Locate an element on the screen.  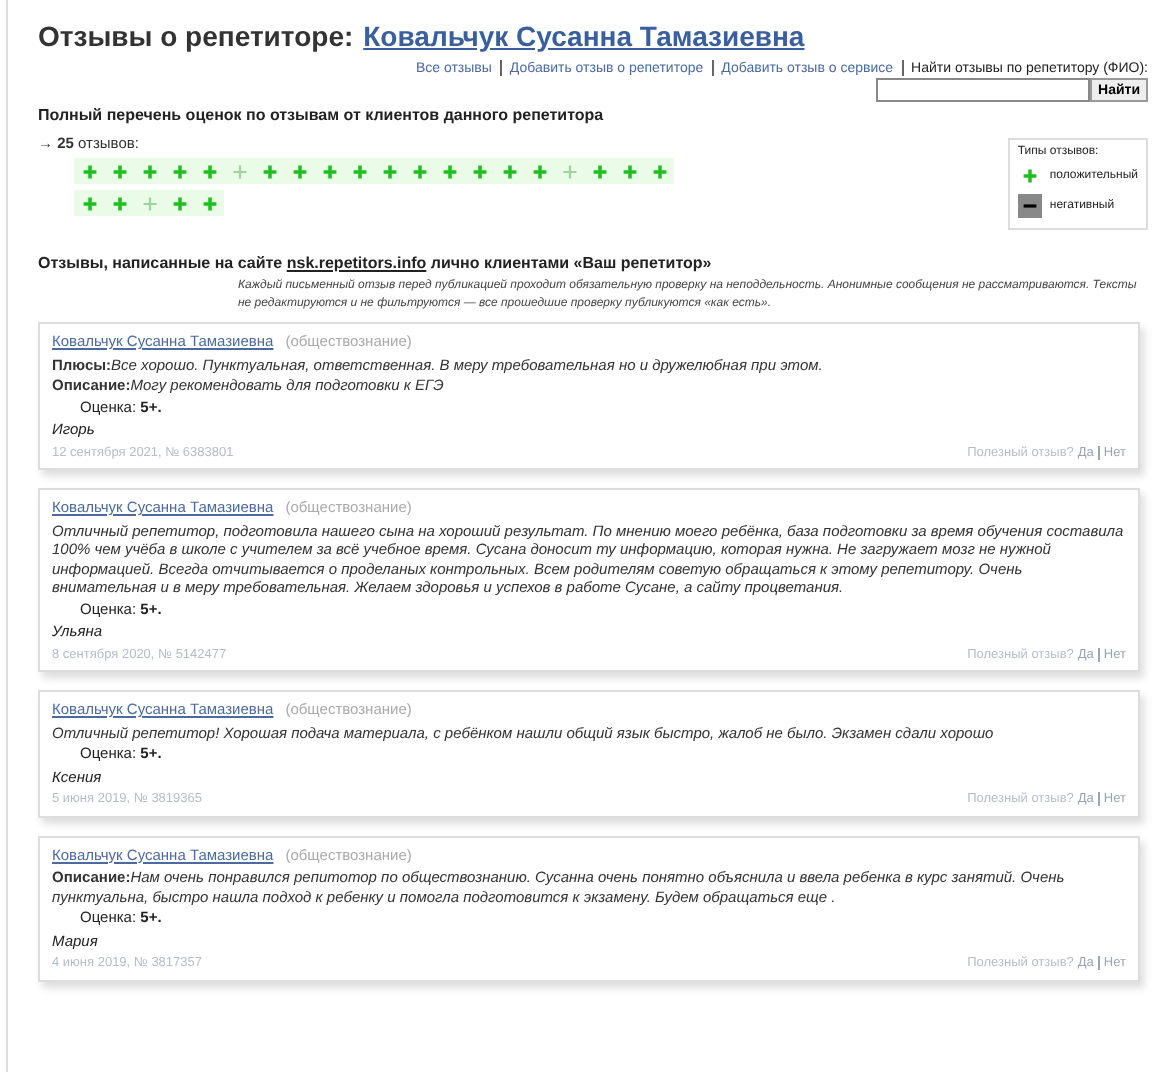
section-heading: Полный перечень оценок по отзывам от клиентов данного репетитора is located at coordinates (322, 115).